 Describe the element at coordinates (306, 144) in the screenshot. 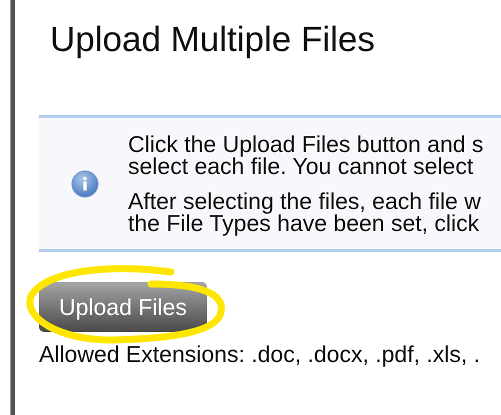

I see `info-text-line: Click the Upload Files button and s` at that location.